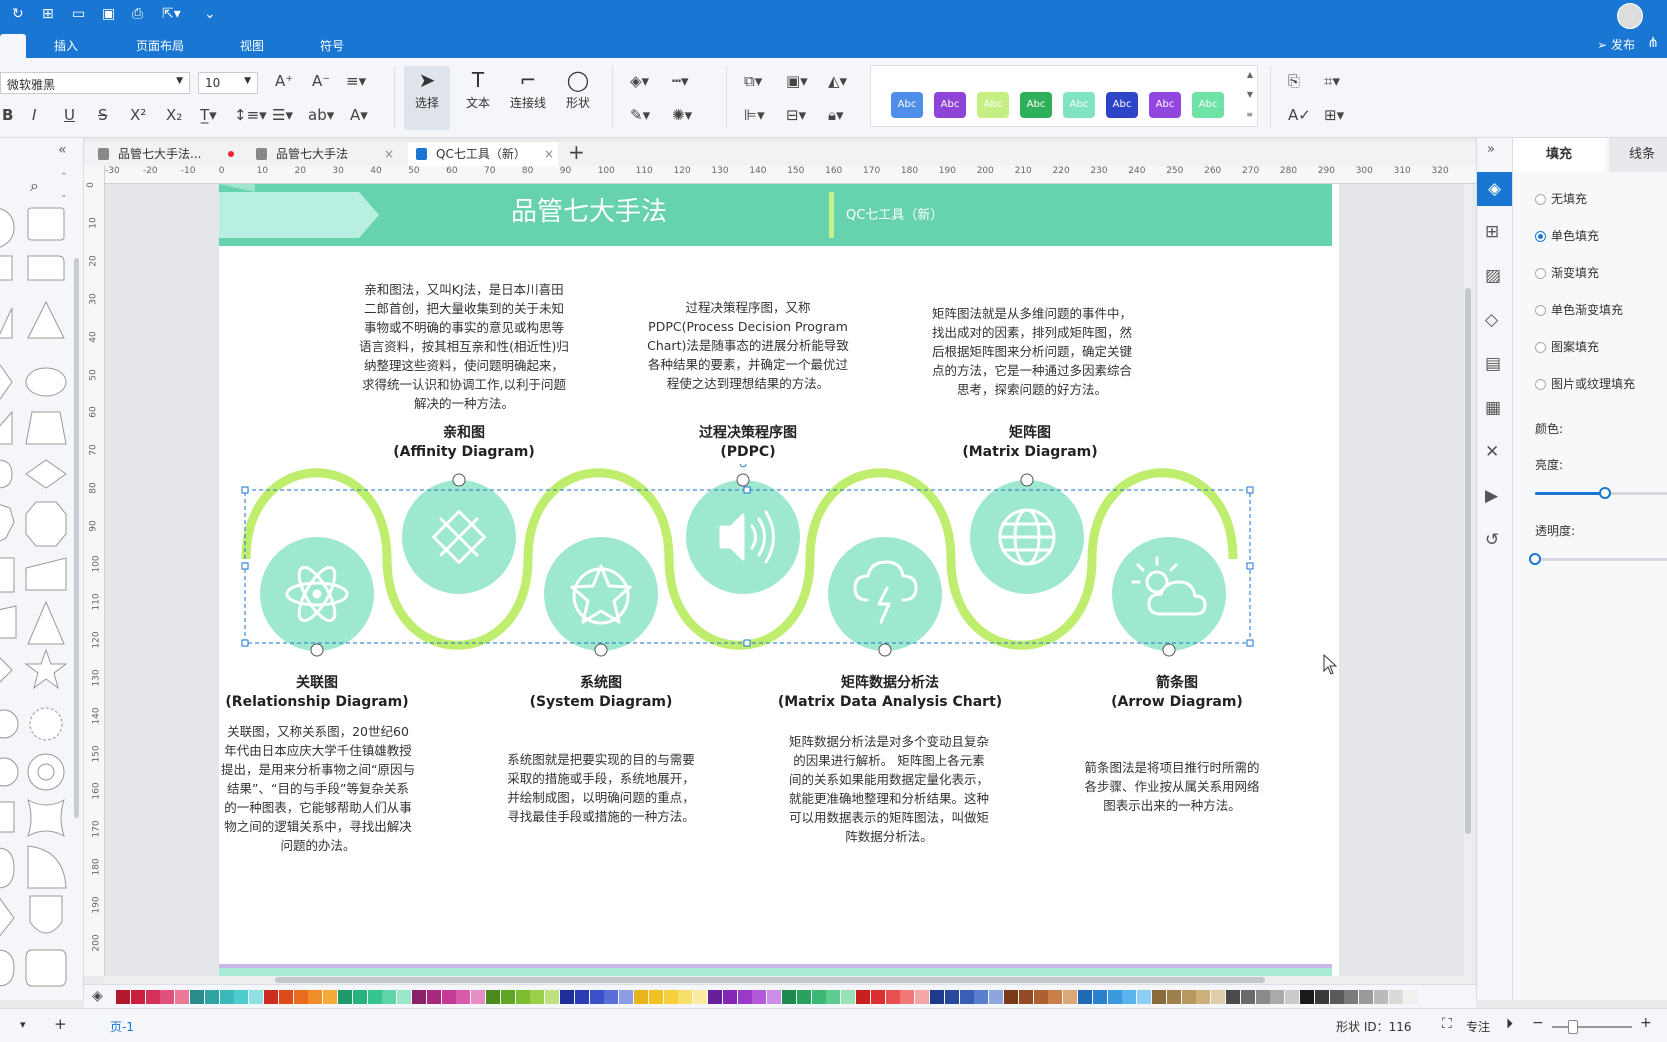 The image size is (1667, 1042). I want to click on more-tools-icon: ⊞▾, so click(1334, 115).